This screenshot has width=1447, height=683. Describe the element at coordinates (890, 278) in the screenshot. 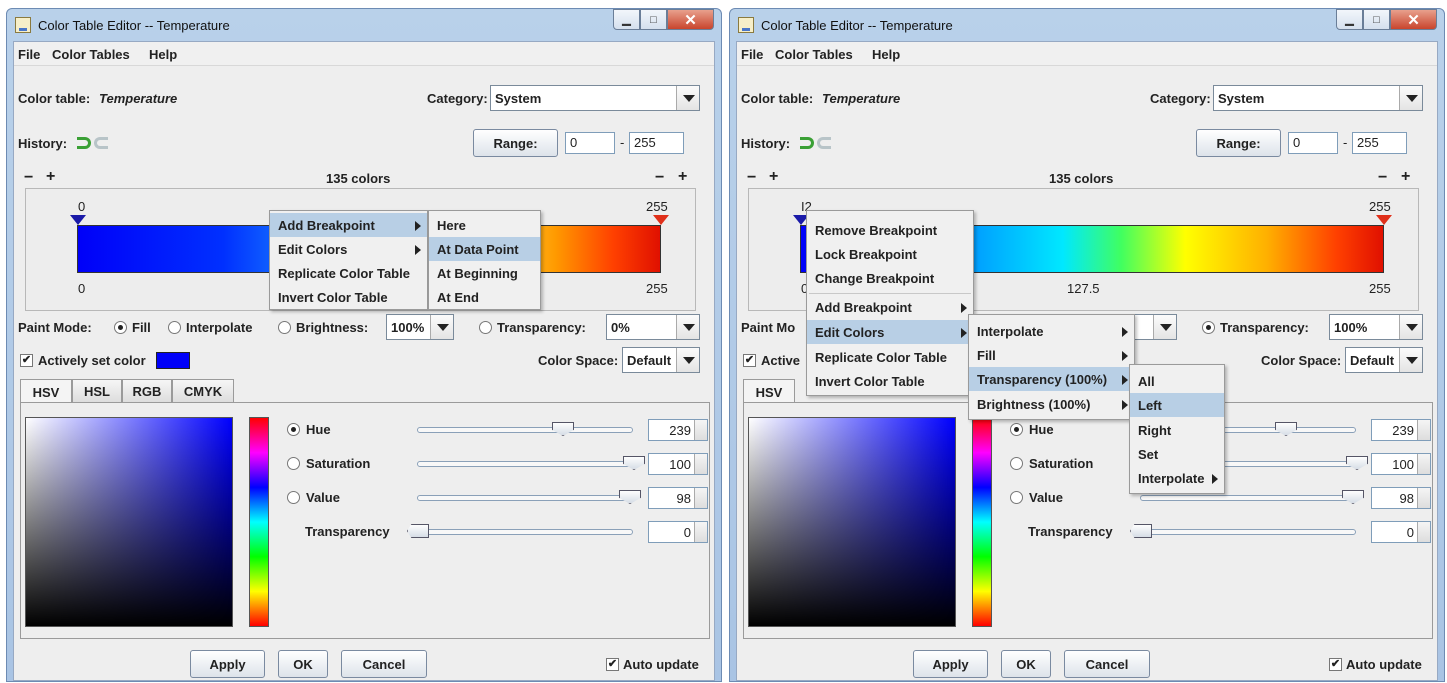

I see `menu-item-change-breakpoint: Change Breakpoint` at that location.